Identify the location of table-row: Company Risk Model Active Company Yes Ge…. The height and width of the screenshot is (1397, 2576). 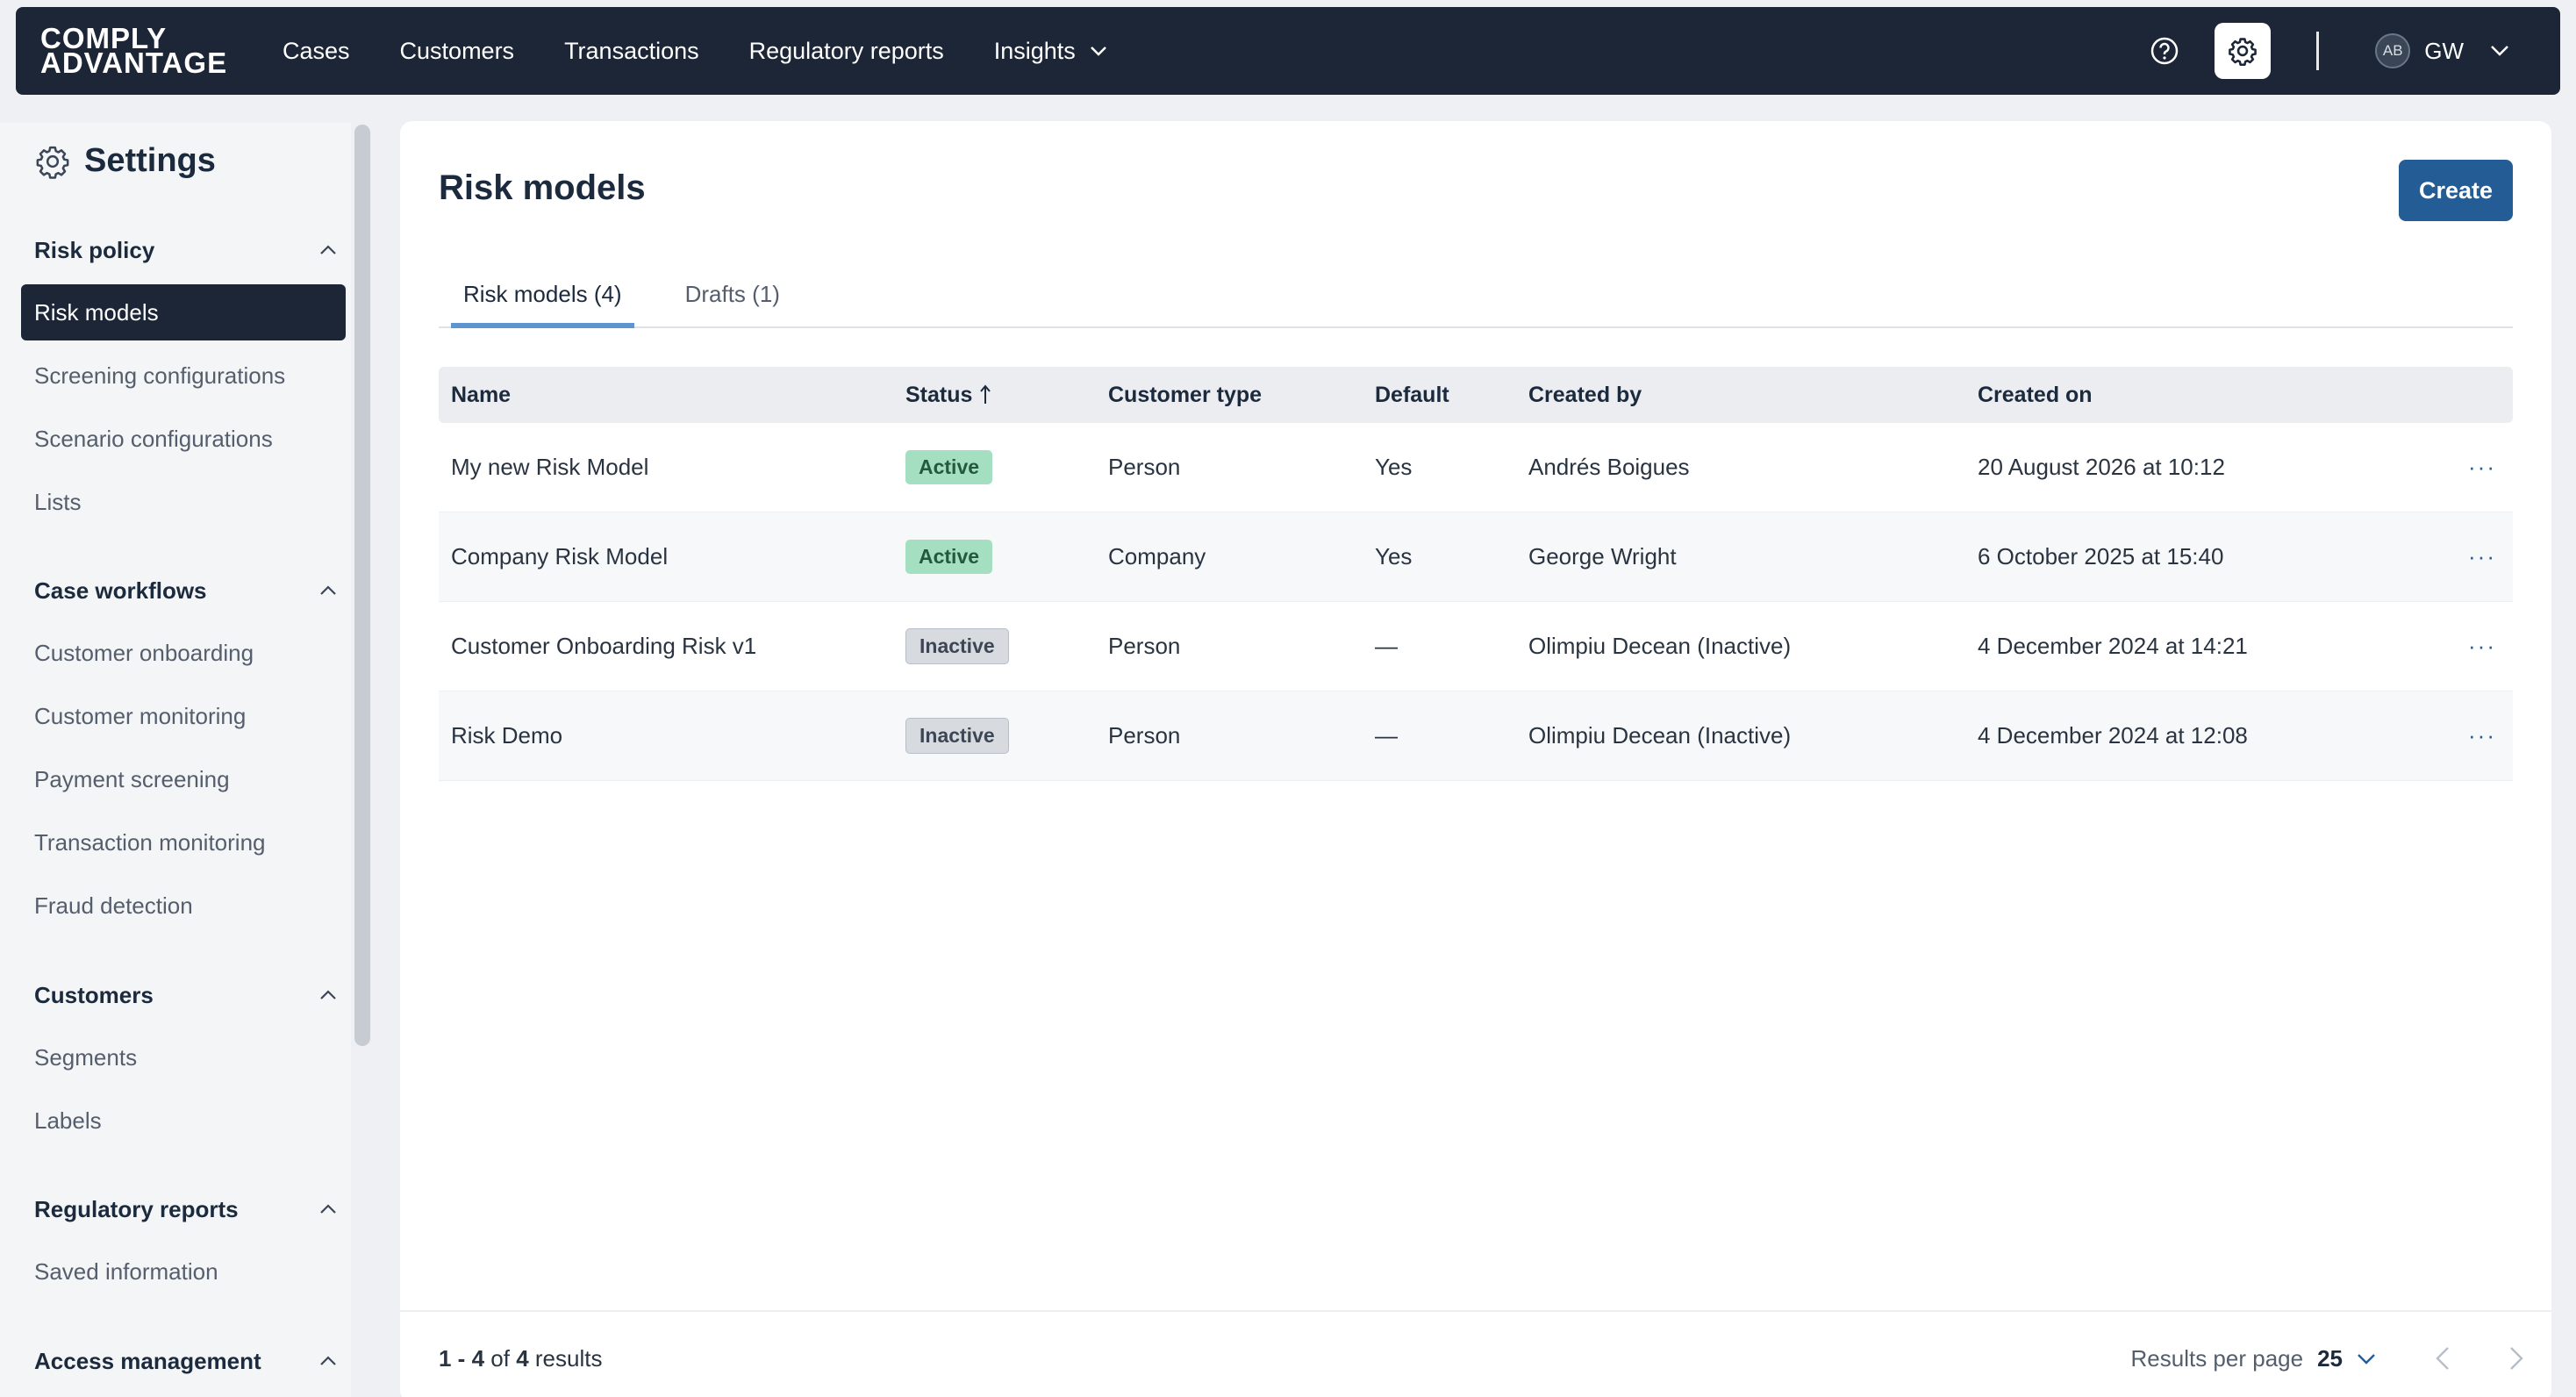
(1476, 557).